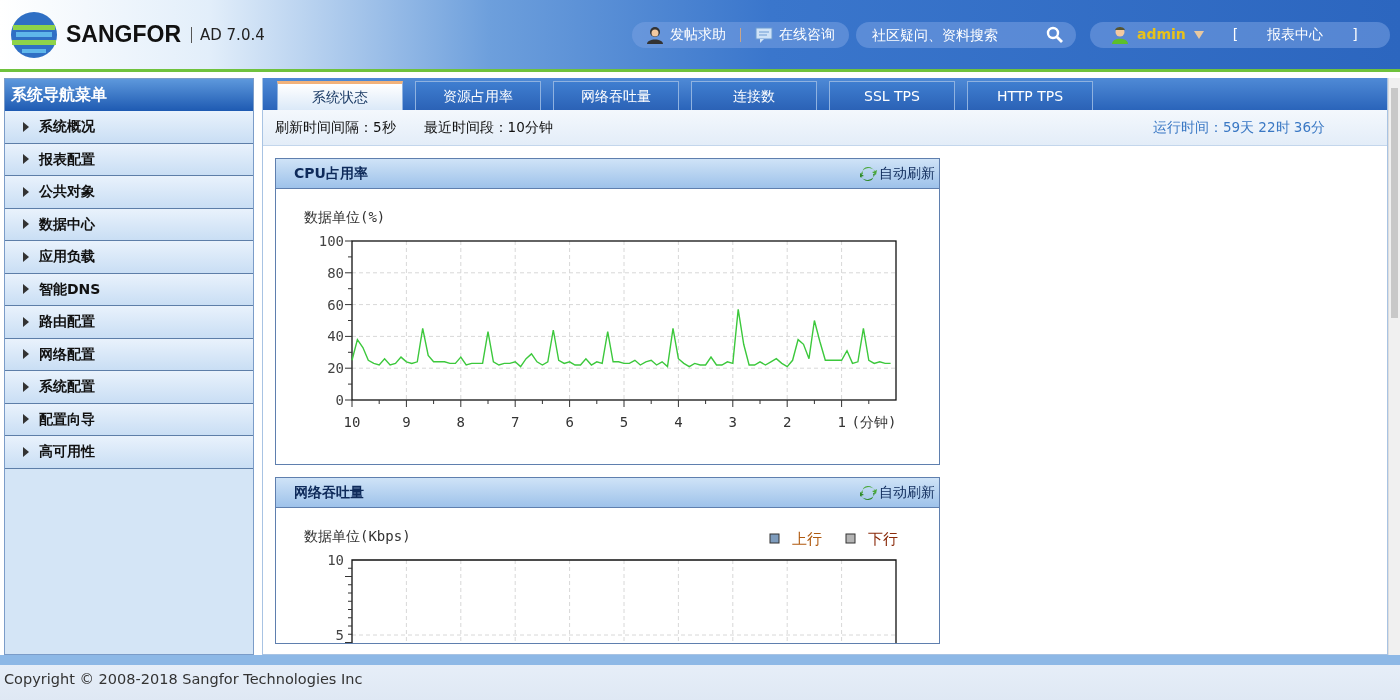  I want to click on x-tick-label: 1, so click(841, 422).